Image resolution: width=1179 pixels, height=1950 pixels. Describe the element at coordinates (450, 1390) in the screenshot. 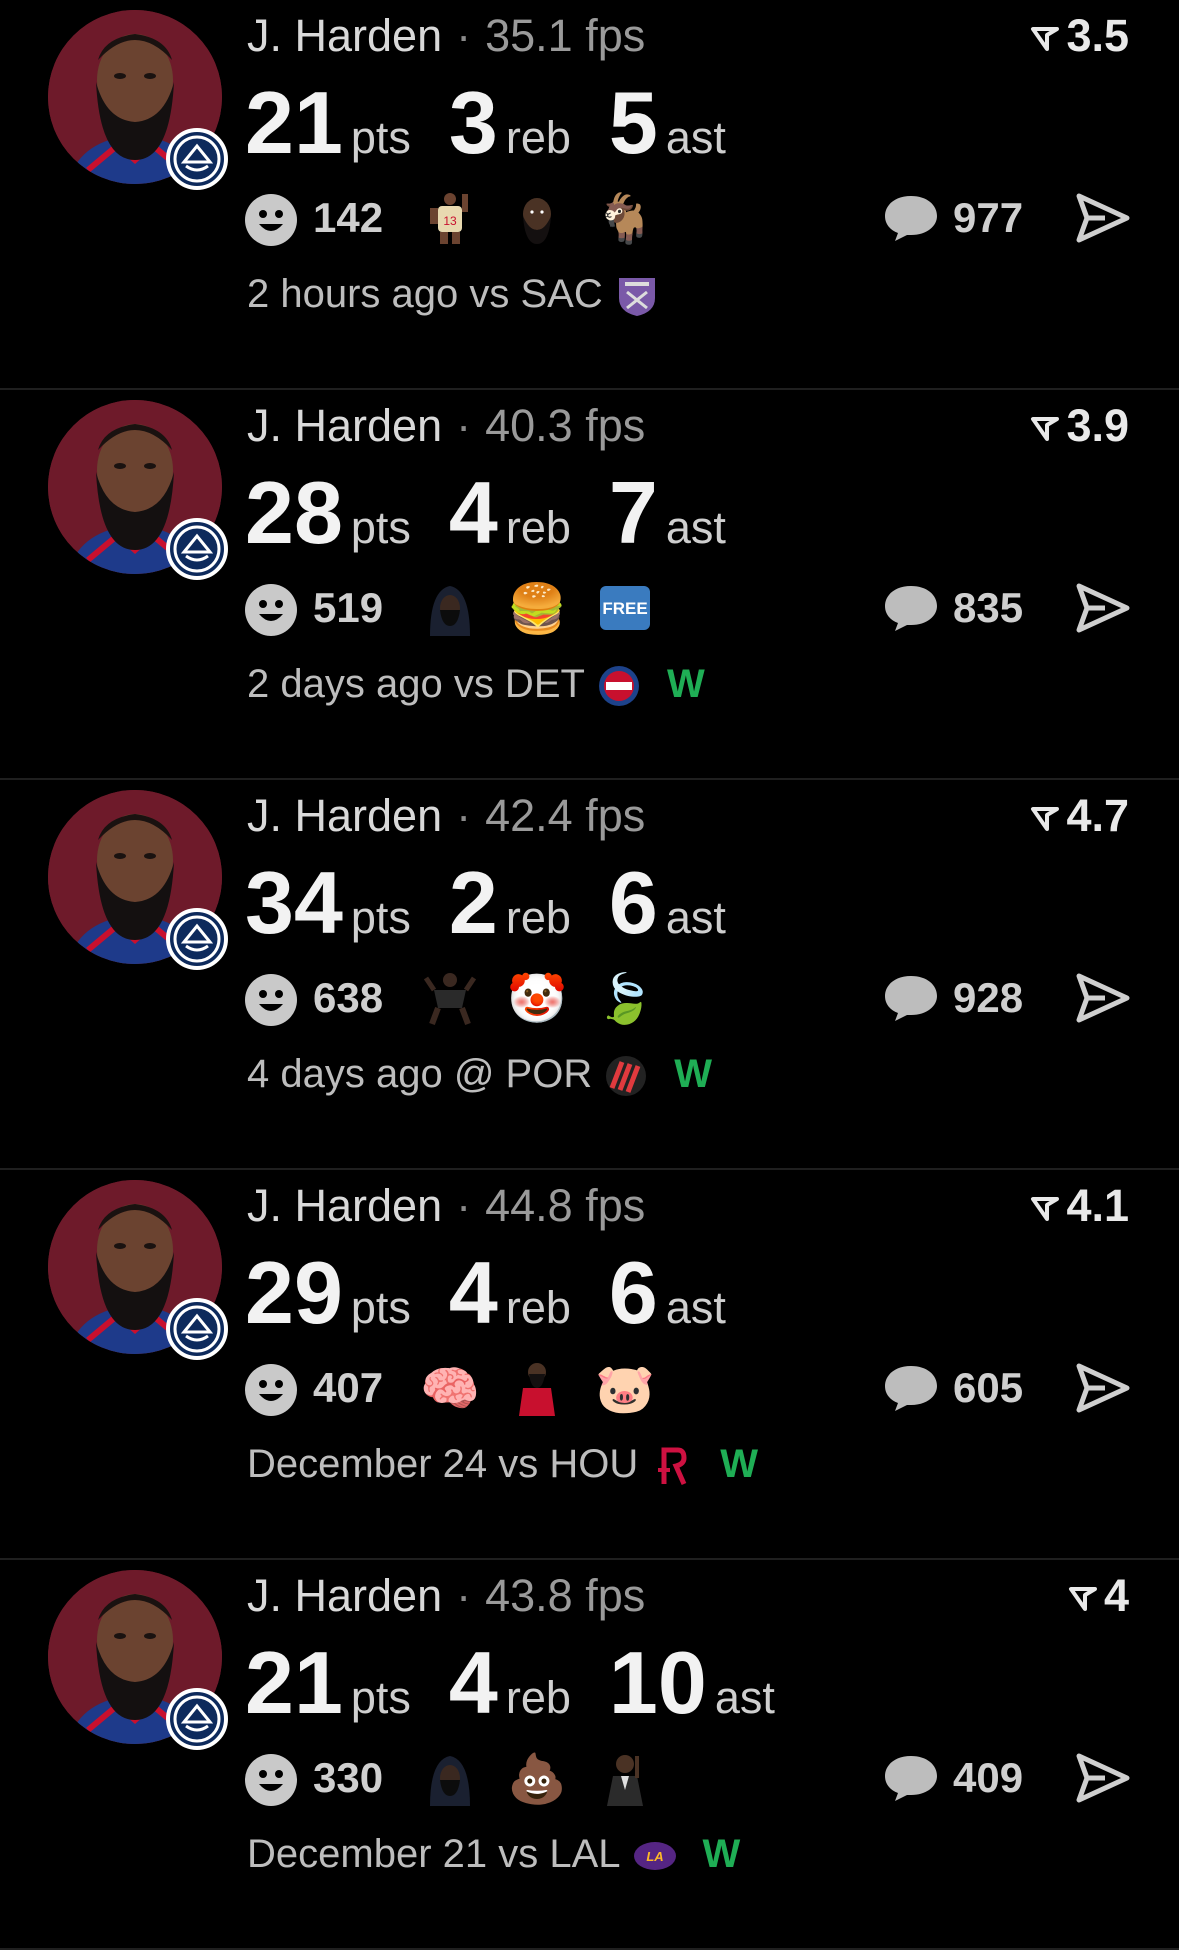

I see `reaction-emoji-1: 🧠` at that location.